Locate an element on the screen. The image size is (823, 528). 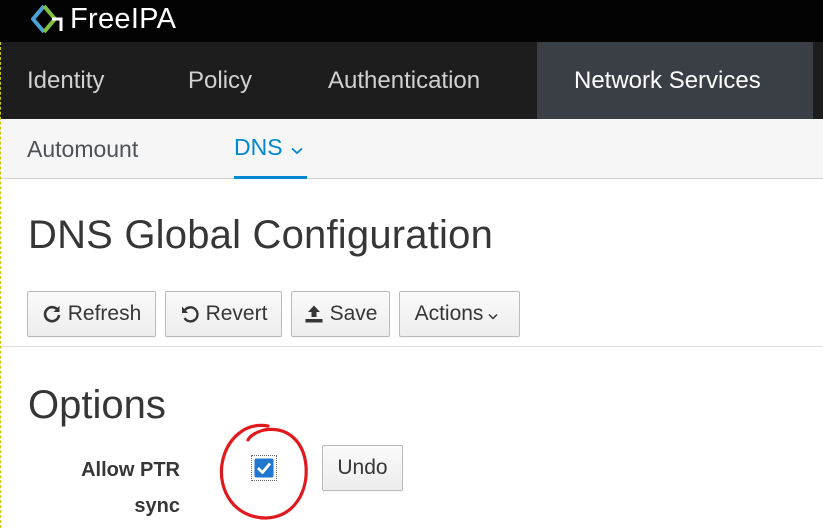
checkmark-icon is located at coordinates (264, 468).